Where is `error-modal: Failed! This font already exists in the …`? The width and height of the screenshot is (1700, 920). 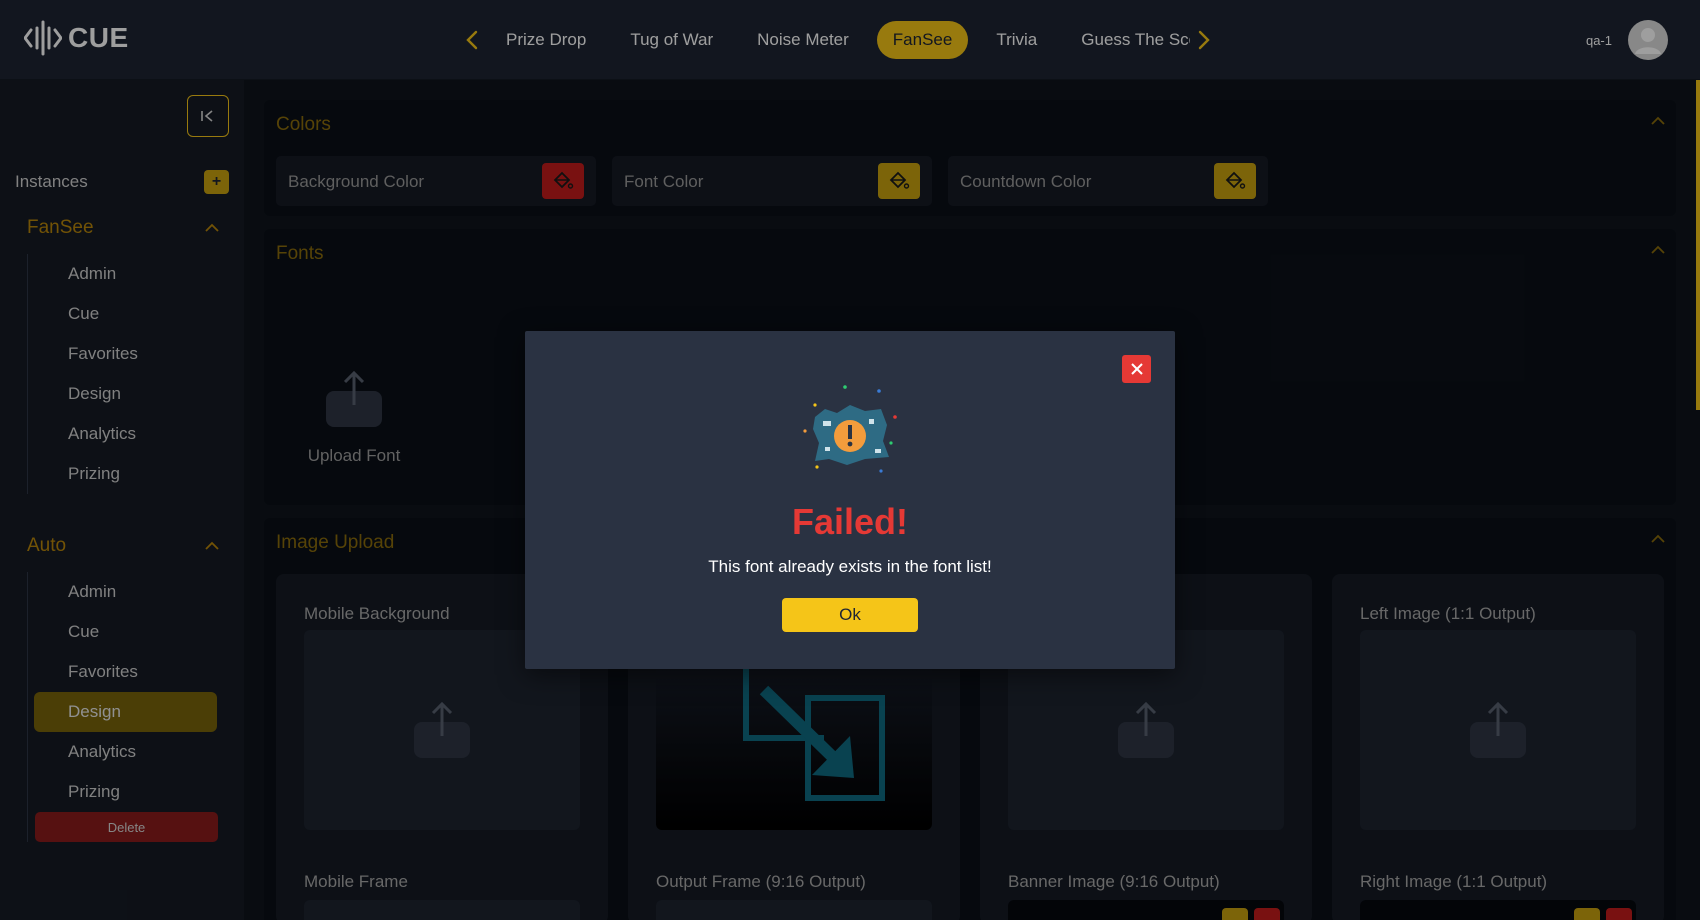 error-modal: Failed! This font already exists in the … is located at coordinates (850, 500).